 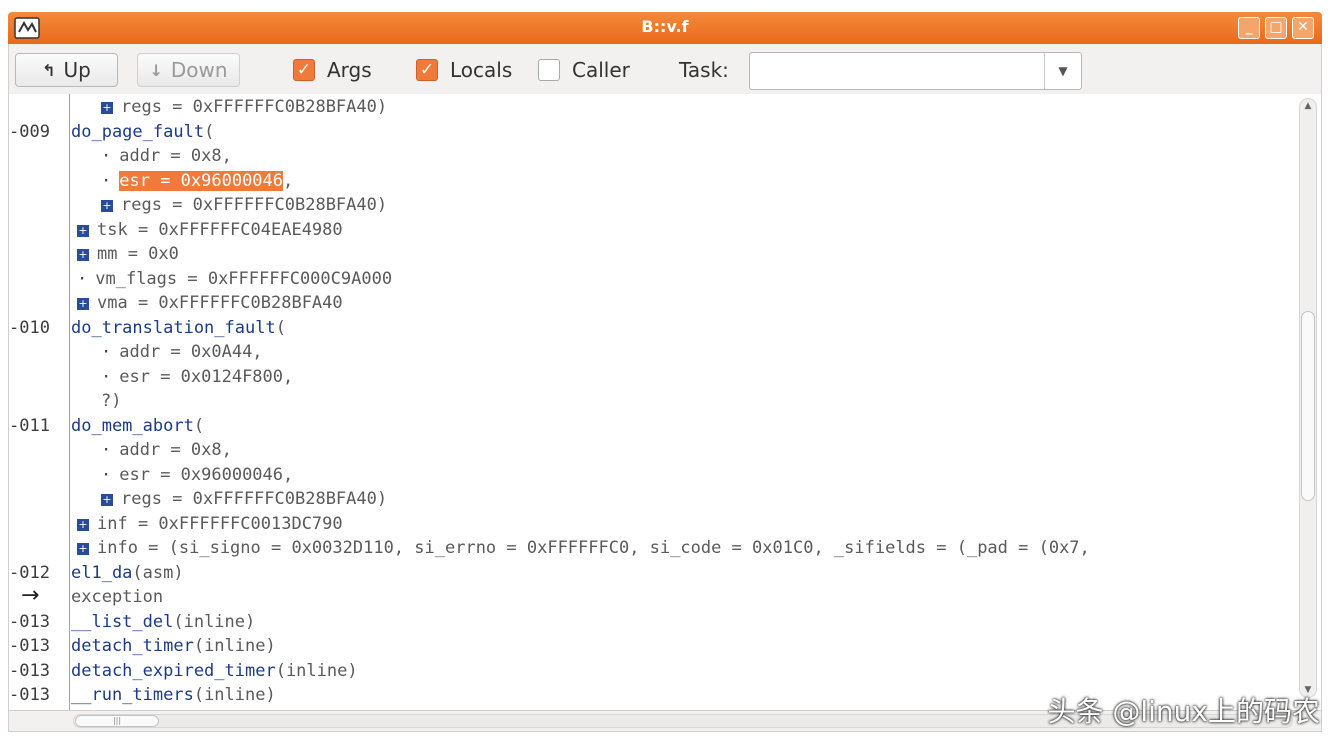 What do you see at coordinates (201, 181) in the screenshot?
I see `highlighted-value: esr = 0x96000046` at bounding box center [201, 181].